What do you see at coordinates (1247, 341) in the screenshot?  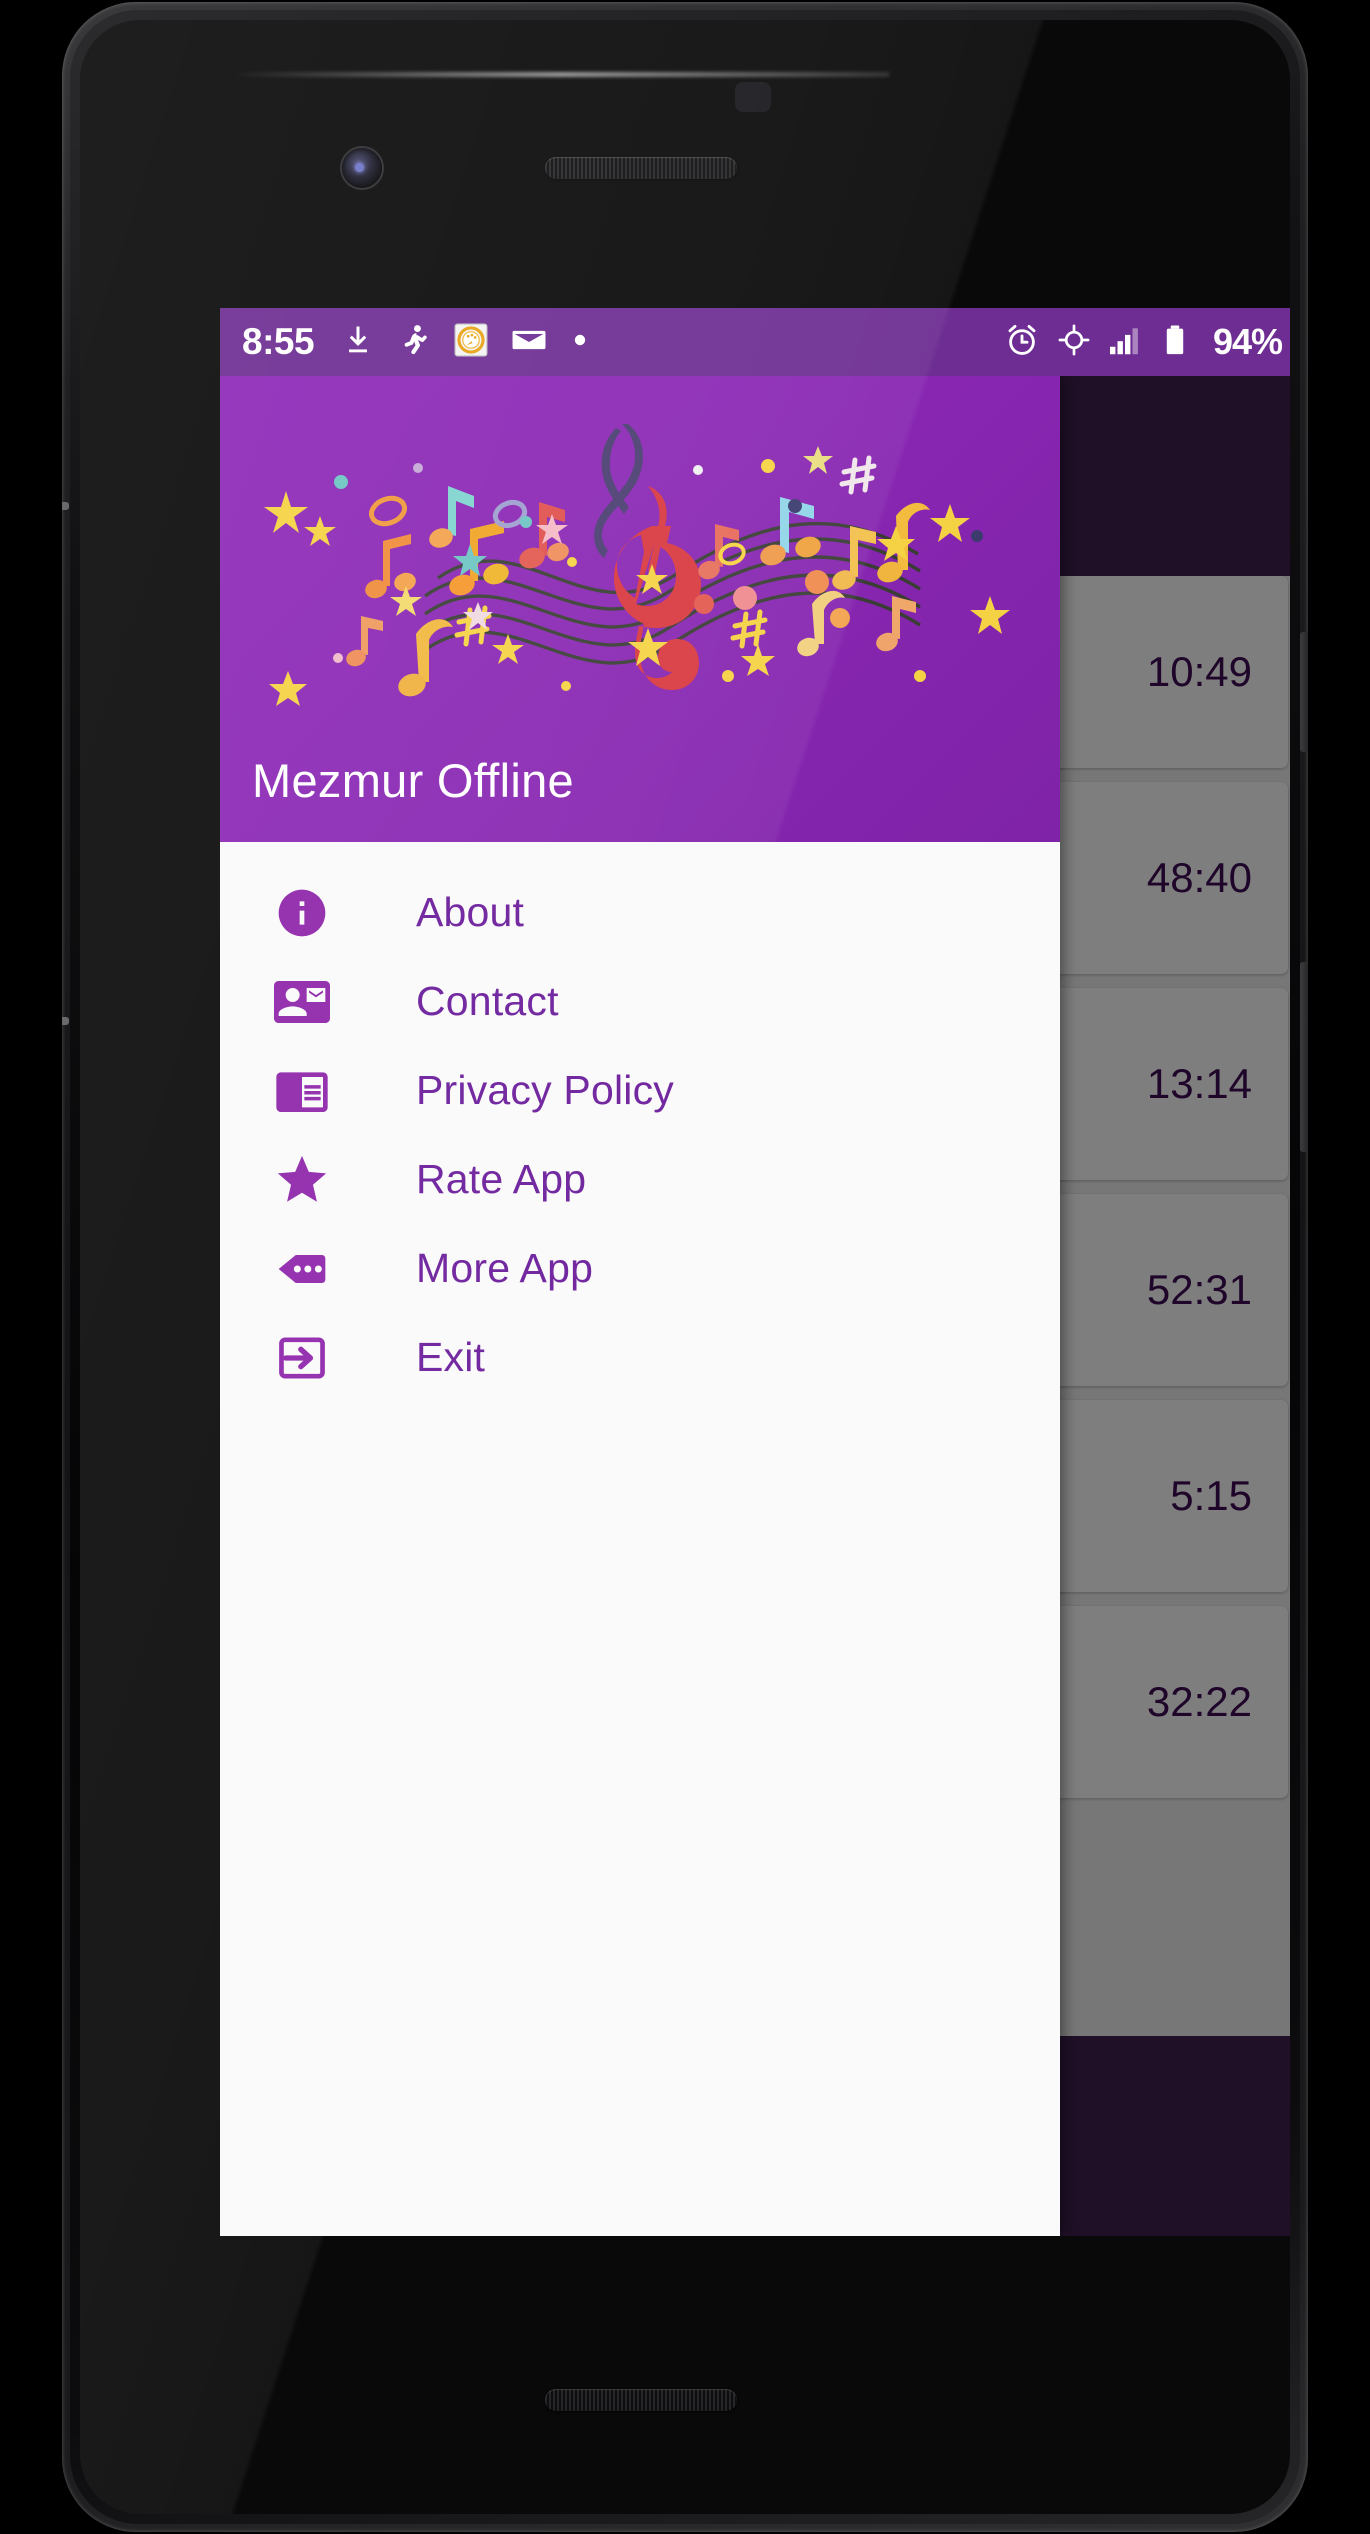 I see `battery-percent-label: 94%` at bounding box center [1247, 341].